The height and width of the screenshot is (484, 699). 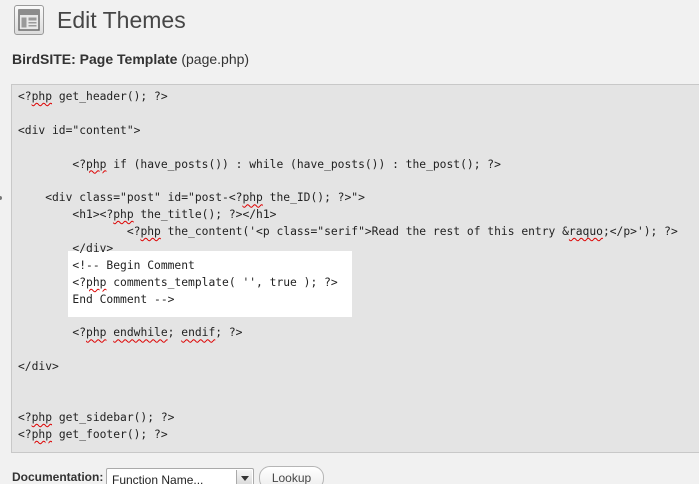 I want to click on template-subtitle: BirdSITE: Page Template (page.php), so click(x=130, y=59).